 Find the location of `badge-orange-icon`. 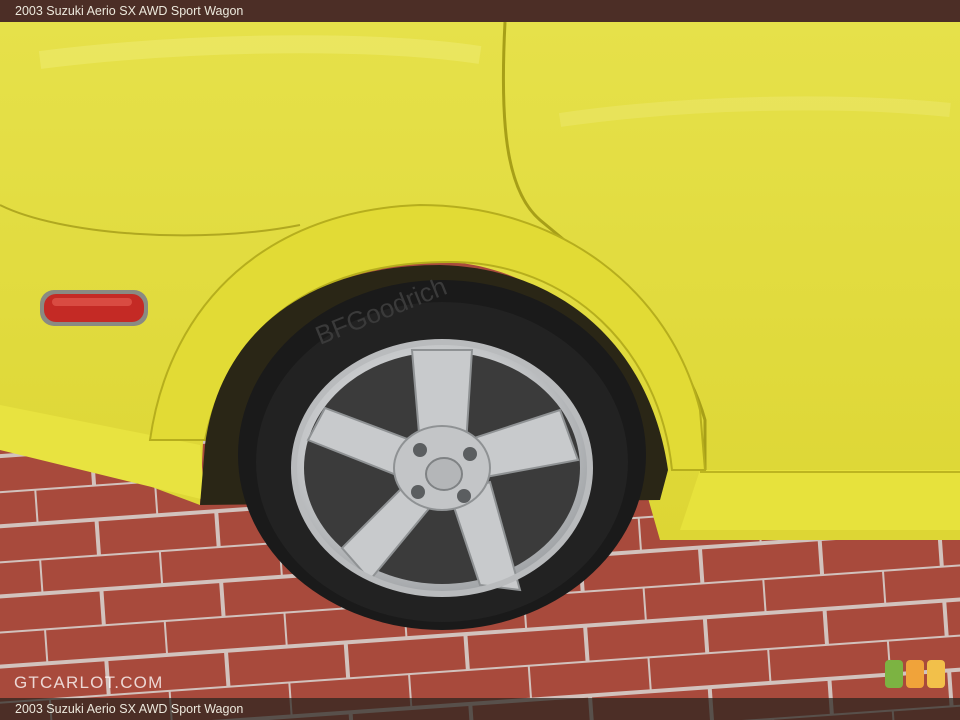

badge-orange-icon is located at coordinates (915, 674).